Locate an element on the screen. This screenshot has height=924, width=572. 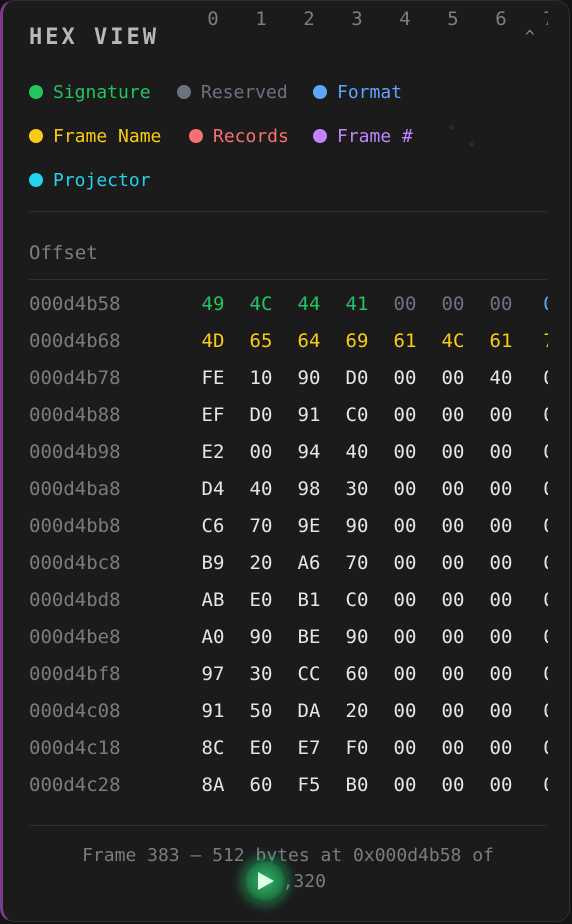
byte-cell: AB is located at coordinates (213, 600).